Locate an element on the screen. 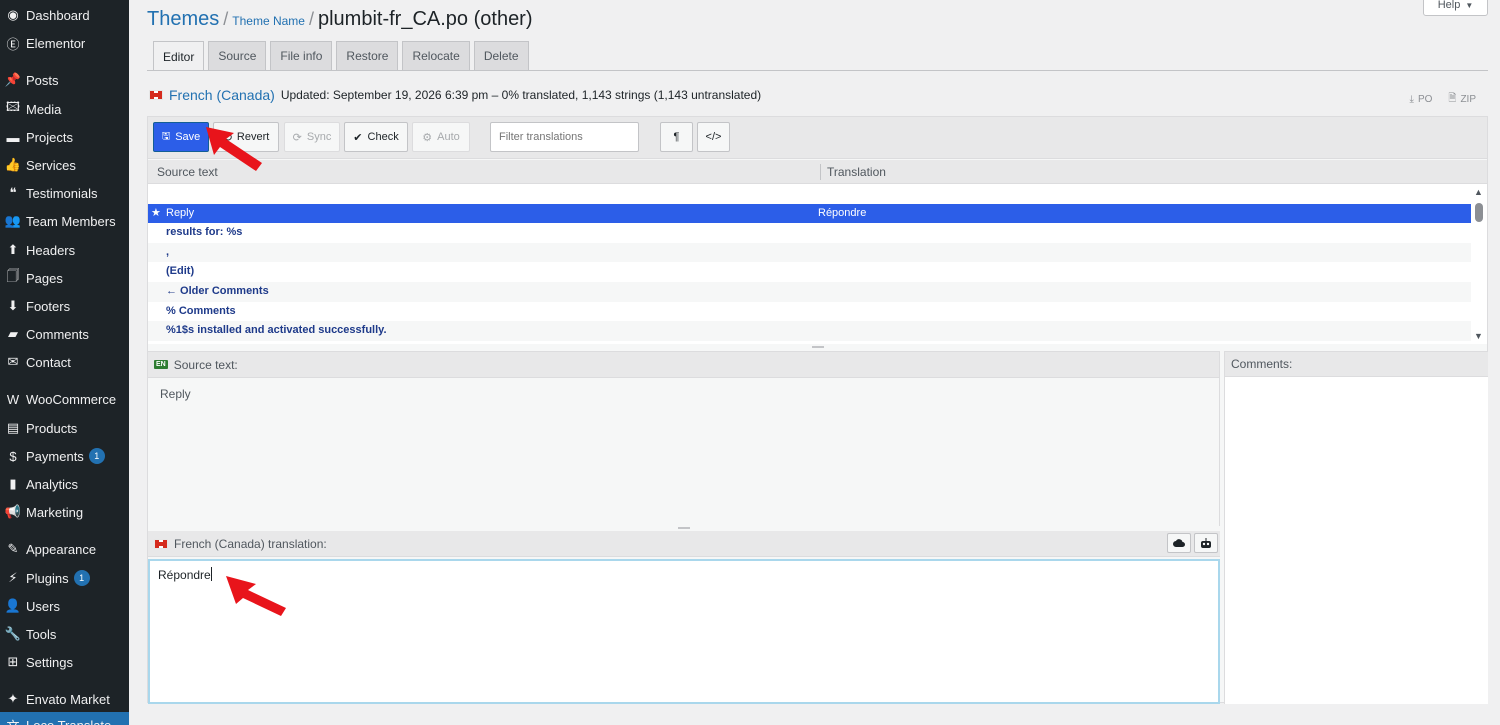  table-row: , is located at coordinates (810, 252).